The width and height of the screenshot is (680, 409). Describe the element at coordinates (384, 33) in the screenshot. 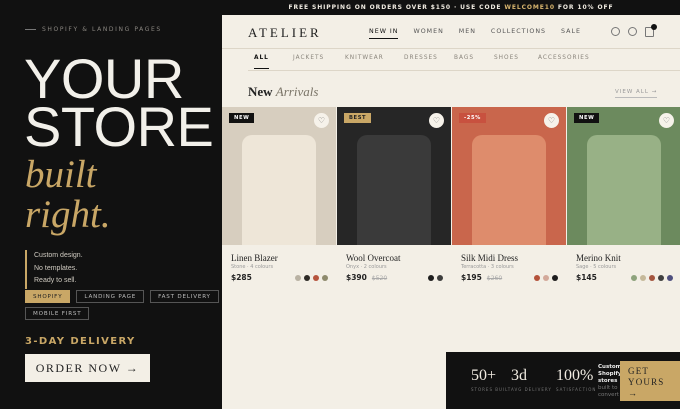

I see `nav-new-in: NEW IN` at that location.